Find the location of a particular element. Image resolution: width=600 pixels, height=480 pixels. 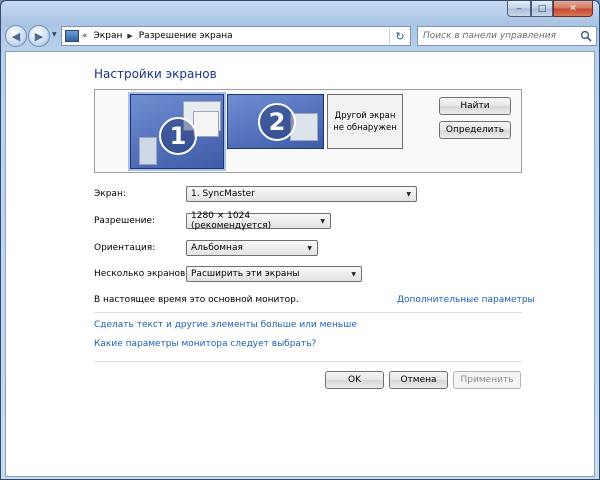

undetected-line-1: Другой экран is located at coordinates (365, 115).